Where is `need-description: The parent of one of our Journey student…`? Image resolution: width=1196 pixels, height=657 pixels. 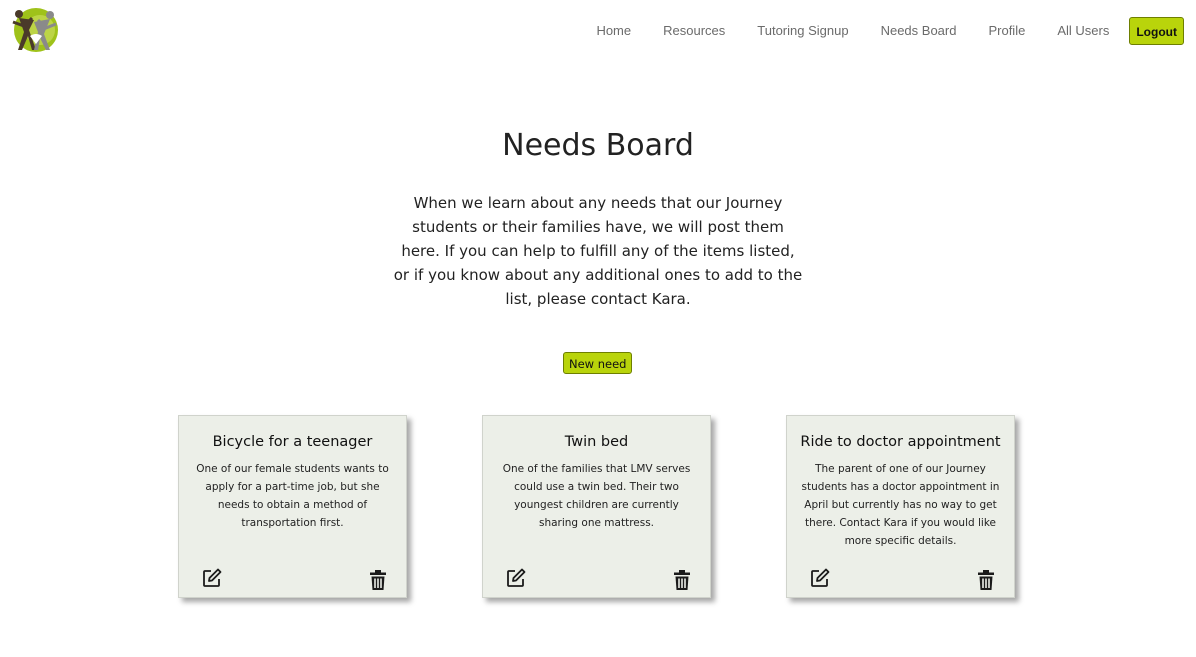 need-description: The parent of one of our Journey student… is located at coordinates (900, 505).